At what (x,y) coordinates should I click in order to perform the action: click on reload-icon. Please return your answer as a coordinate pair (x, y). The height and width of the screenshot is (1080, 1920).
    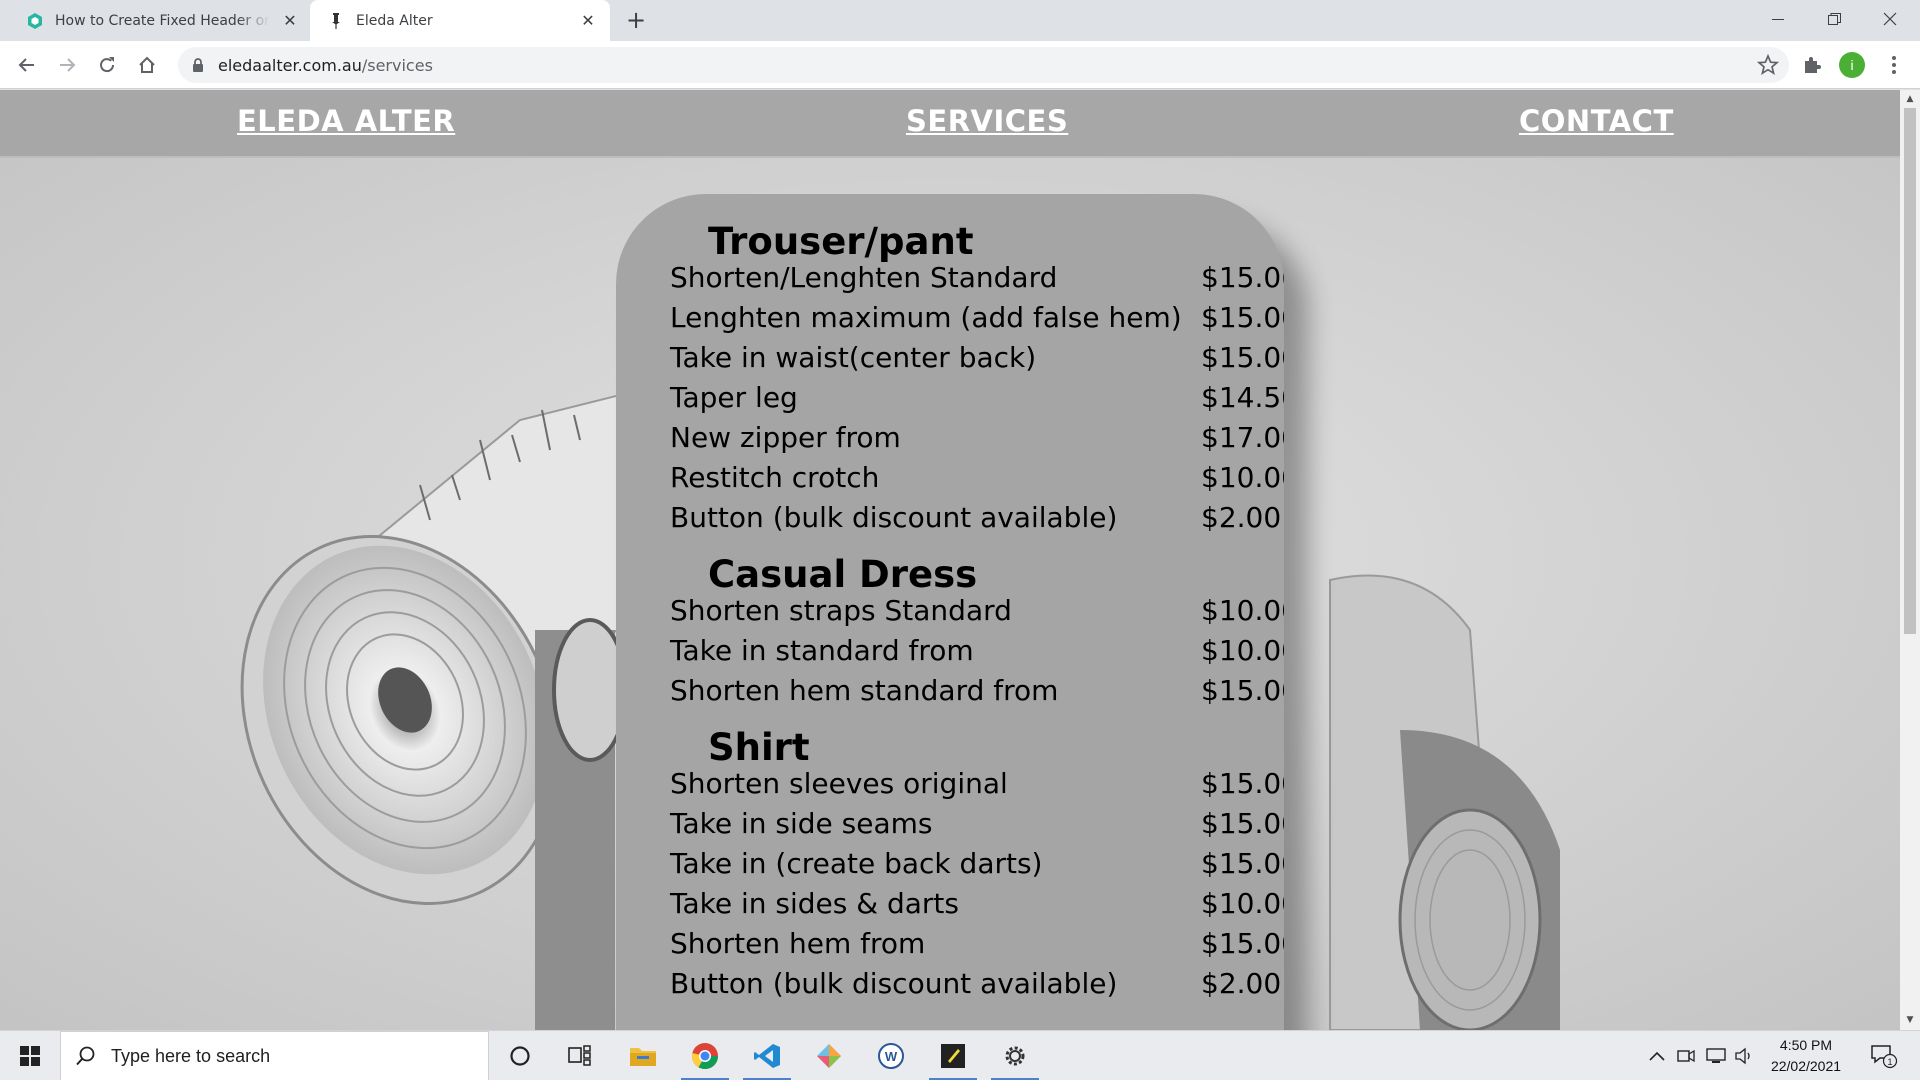
    Looking at the image, I should click on (107, 65).